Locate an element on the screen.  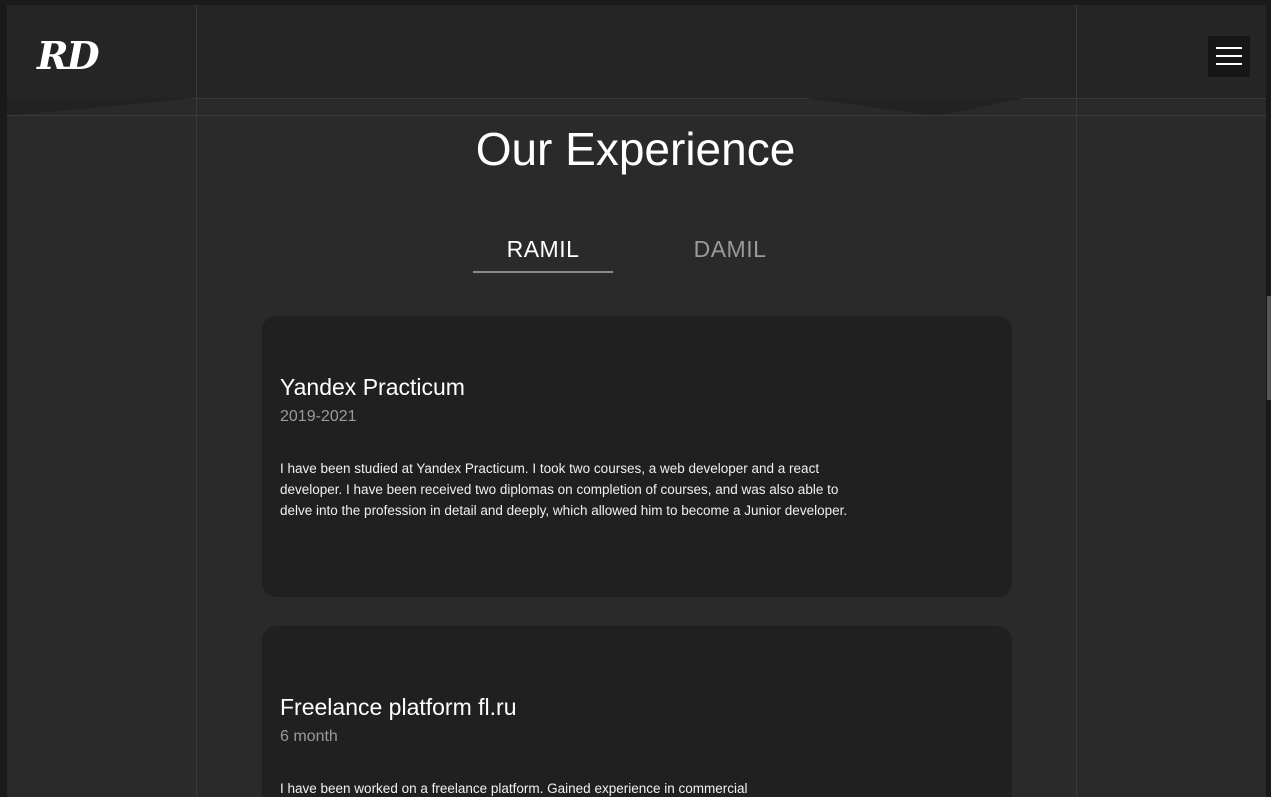
experience-period: 2019-2021 is located at coordinates (318, 416).